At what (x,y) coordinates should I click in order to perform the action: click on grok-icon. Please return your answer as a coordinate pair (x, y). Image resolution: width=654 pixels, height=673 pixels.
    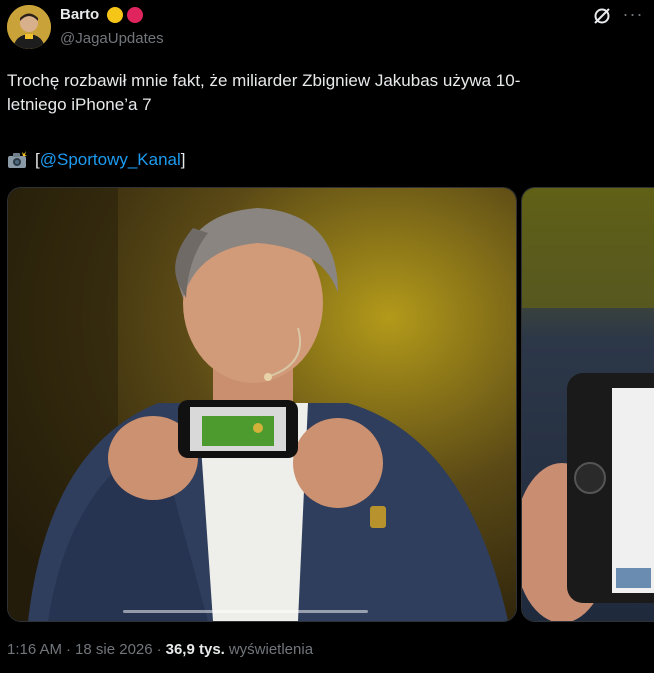
    Looking at the image, I should click on (602, 16).